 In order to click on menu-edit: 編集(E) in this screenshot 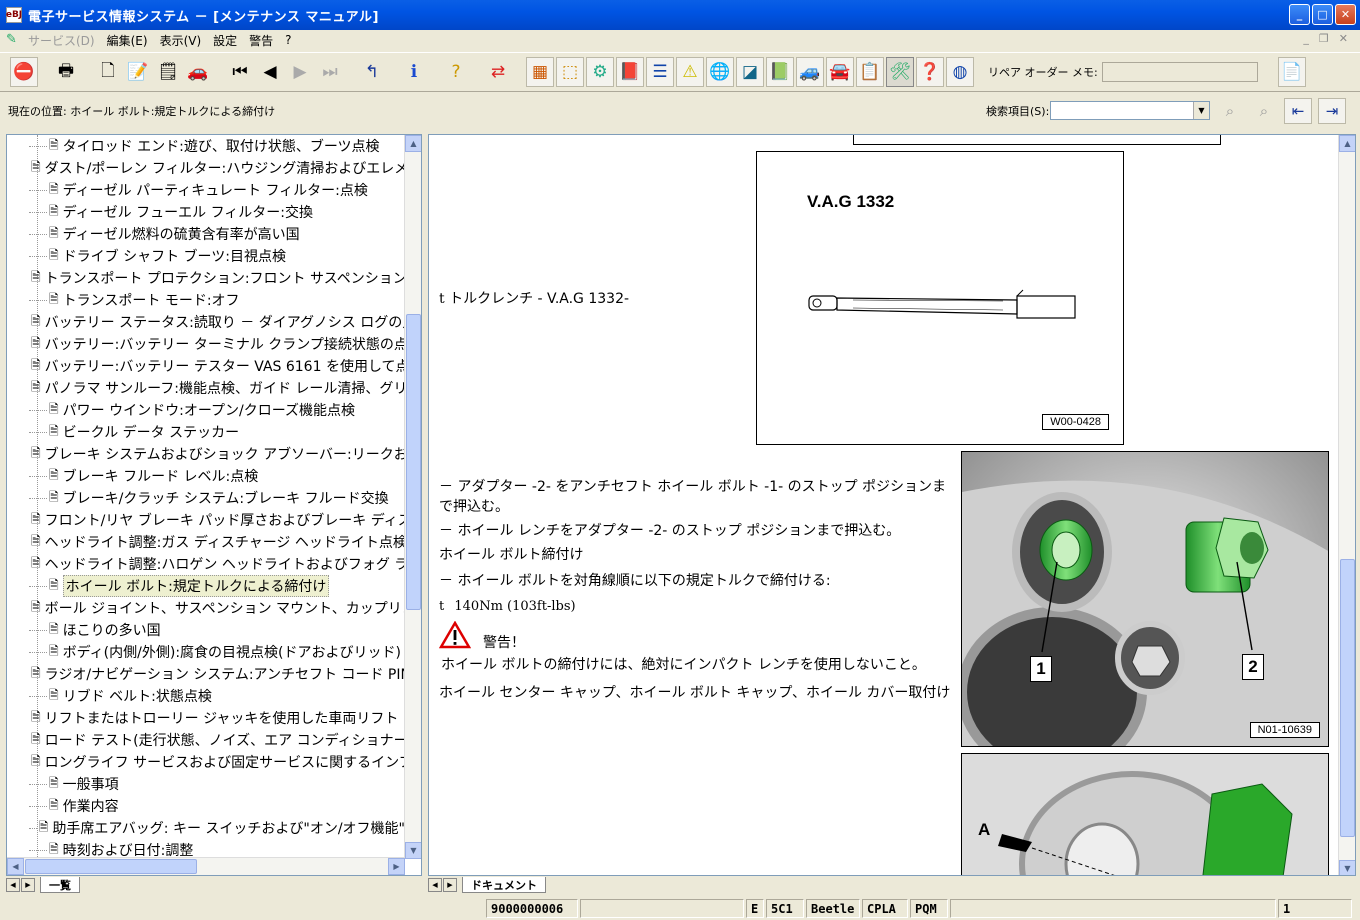, I will do `click(127, 40)`.